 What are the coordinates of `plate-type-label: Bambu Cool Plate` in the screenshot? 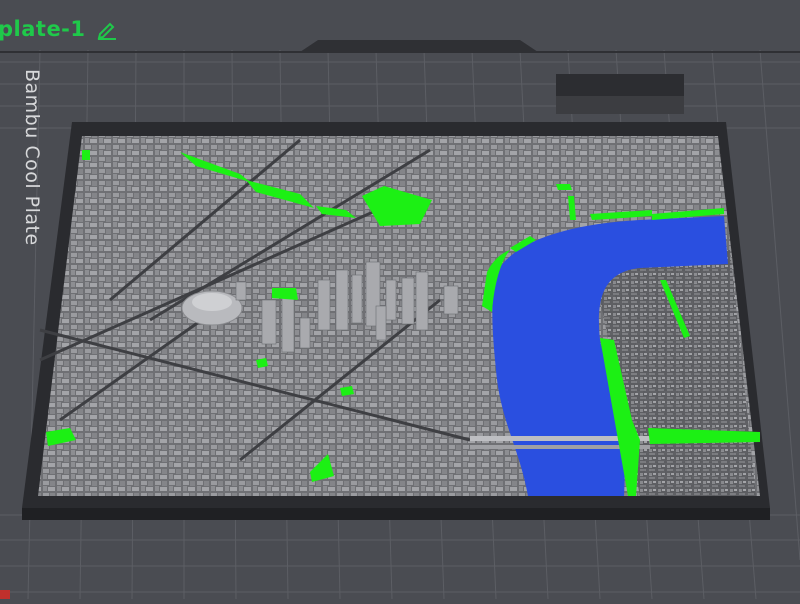 It's located at (32, 157).